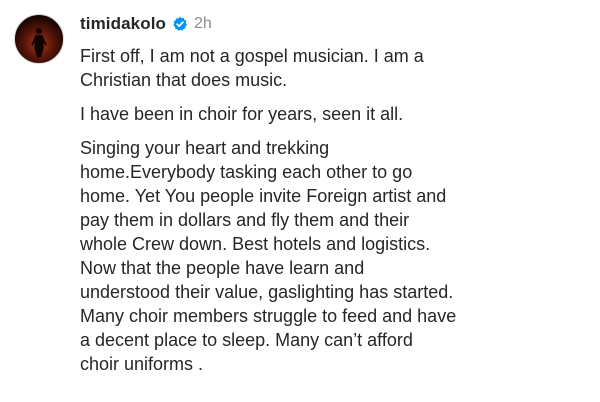  Describe the element at coordinates (39, 43) in the screenshot. I see `person-silhouette-icon` at that location.